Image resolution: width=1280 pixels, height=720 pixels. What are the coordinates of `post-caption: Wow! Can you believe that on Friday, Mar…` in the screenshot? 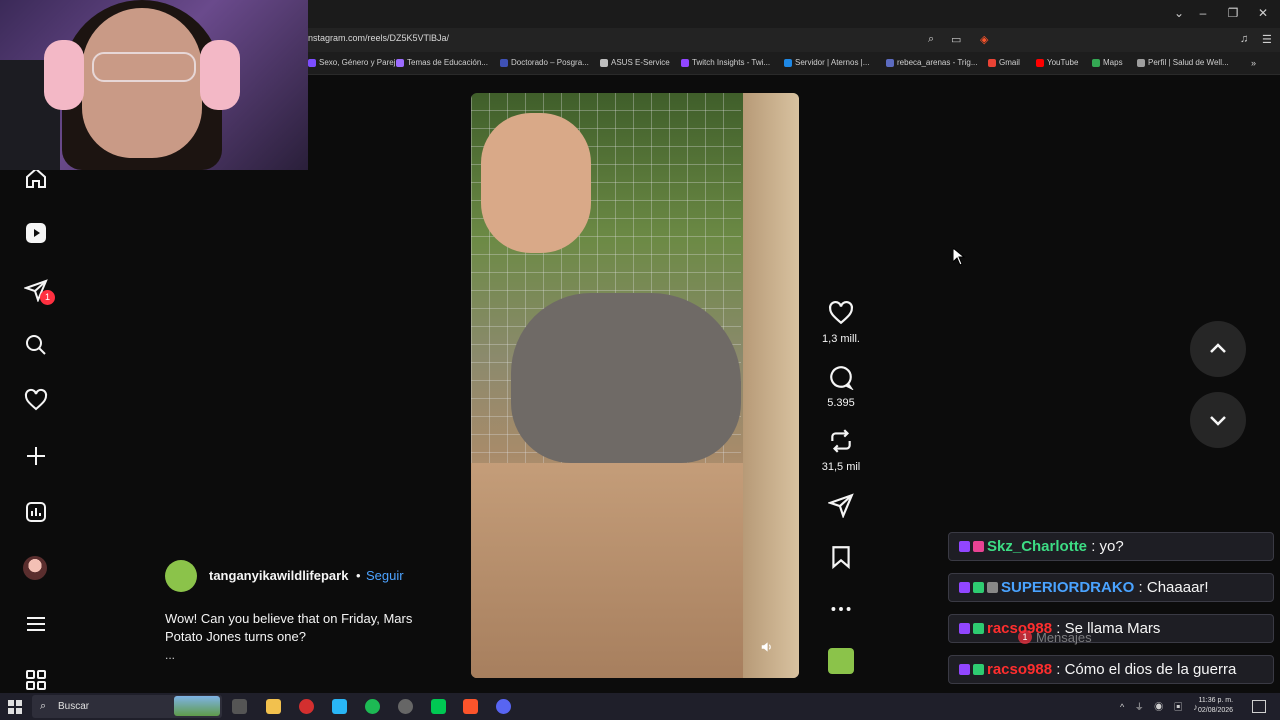 It's located at (289, 627).